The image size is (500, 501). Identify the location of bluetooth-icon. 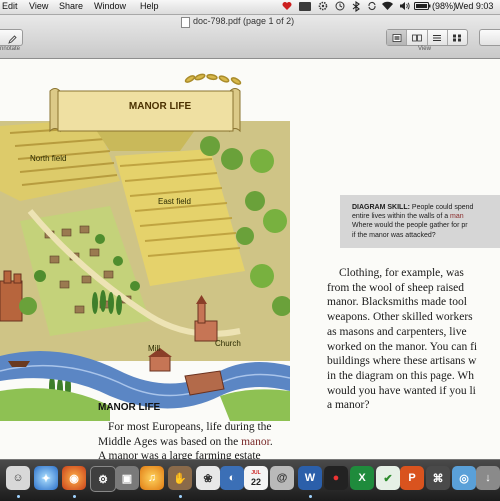
(356, 7).